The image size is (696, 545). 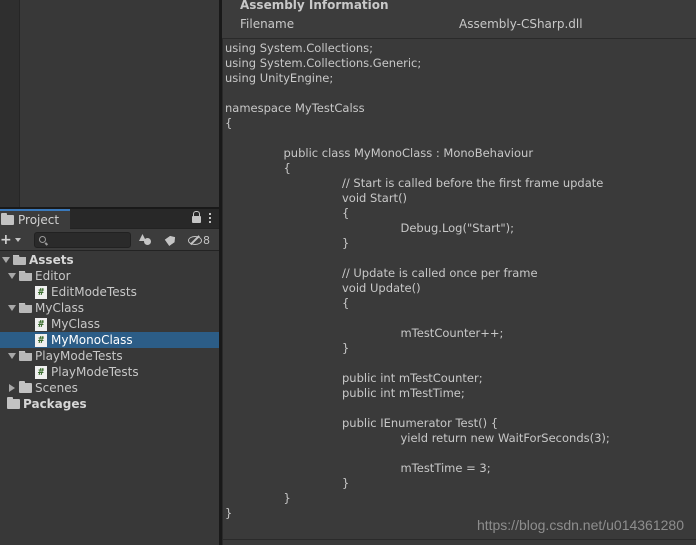 What do you see at coordinates (94, 292) in the screenshot?
I see `tree-label: EditModeTests` at bounding box center [94, 292].